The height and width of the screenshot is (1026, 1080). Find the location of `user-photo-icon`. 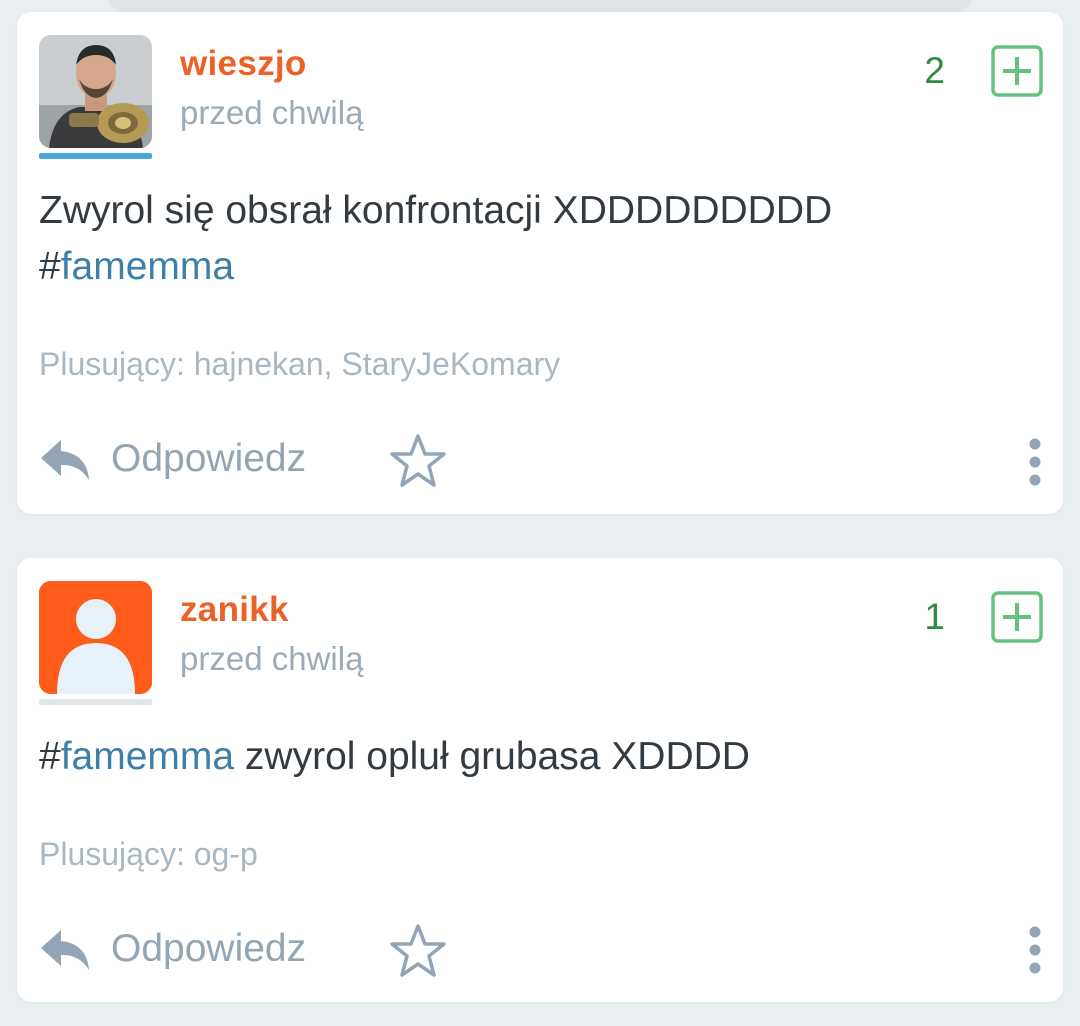

user-photo-icon is located at coordinates (95, 91).